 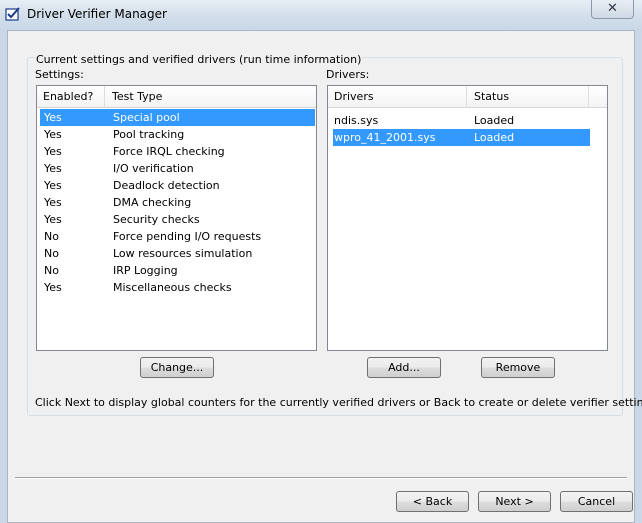 I want to click on test-type-cell: Force IRQL checking, so click(x=169, y=151).